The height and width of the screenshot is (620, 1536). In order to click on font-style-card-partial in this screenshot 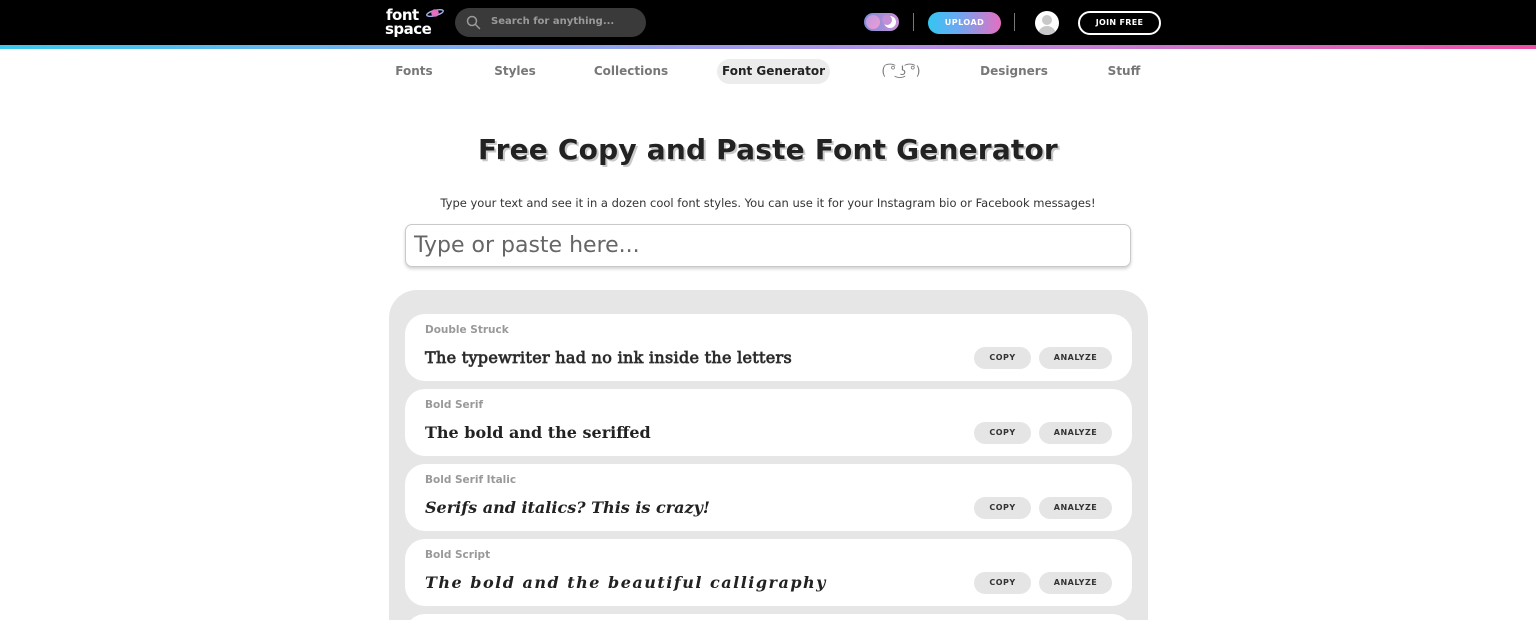, I will do `click(768, 617)`.